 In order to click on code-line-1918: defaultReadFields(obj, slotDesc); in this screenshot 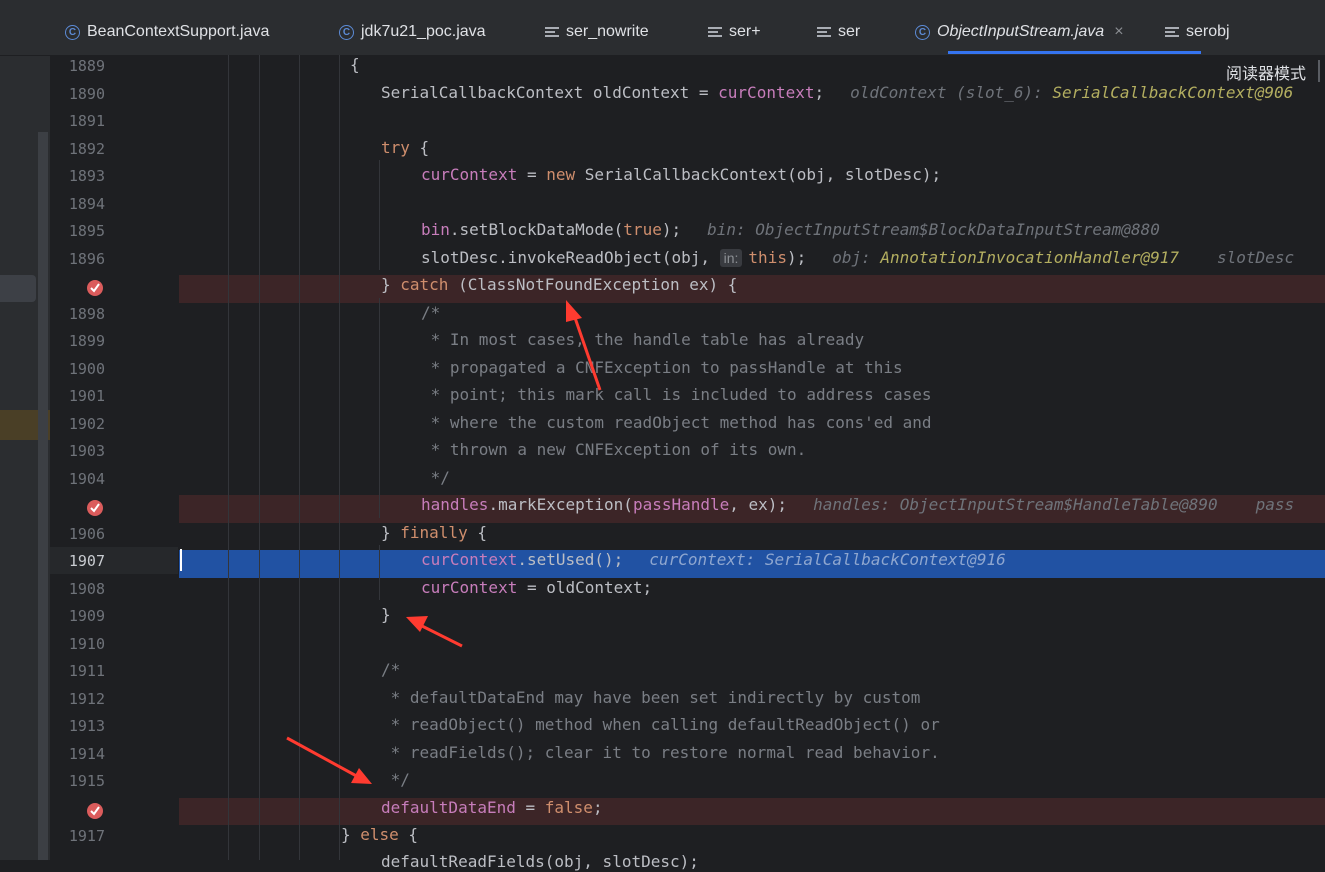, I will do `click(540, 861)`.